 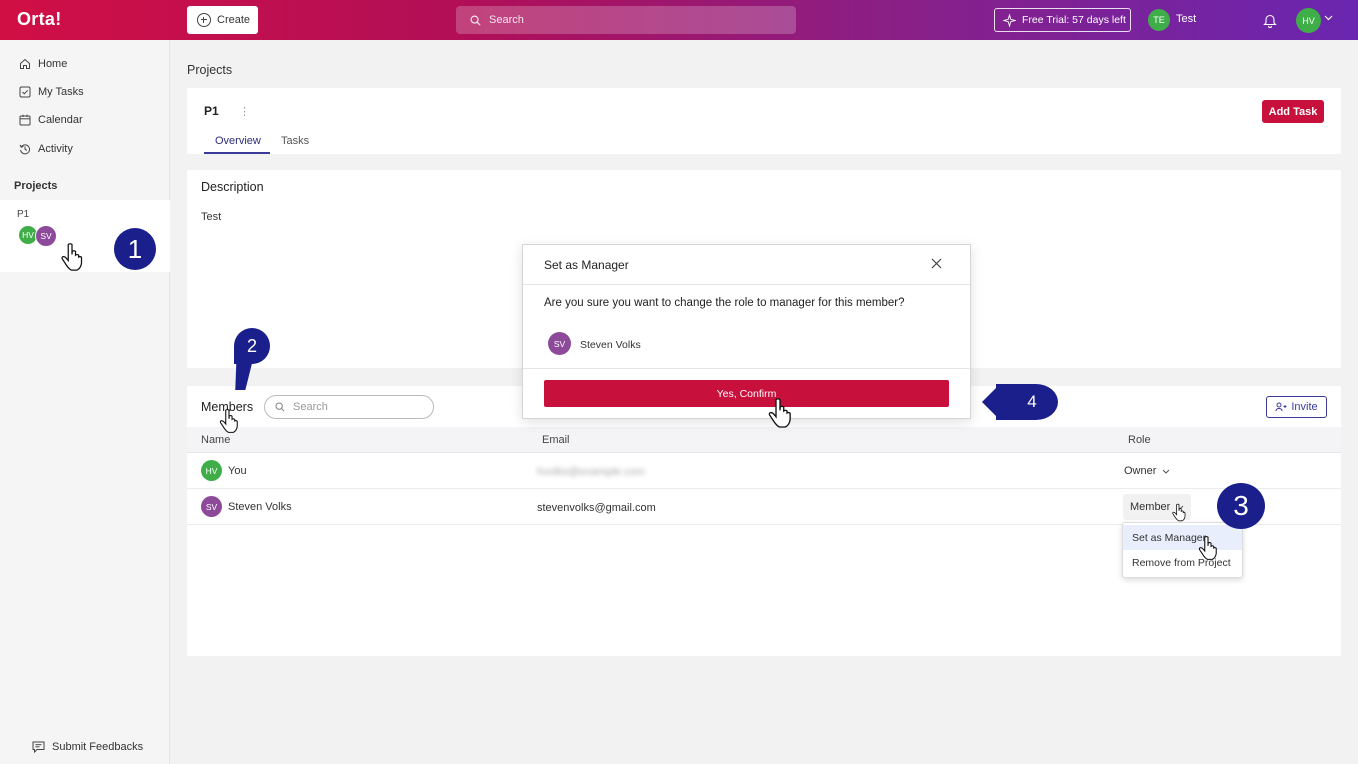 I want to click on sidebar-item-my-tasks: My Tasks, so click(x=51, y=92).